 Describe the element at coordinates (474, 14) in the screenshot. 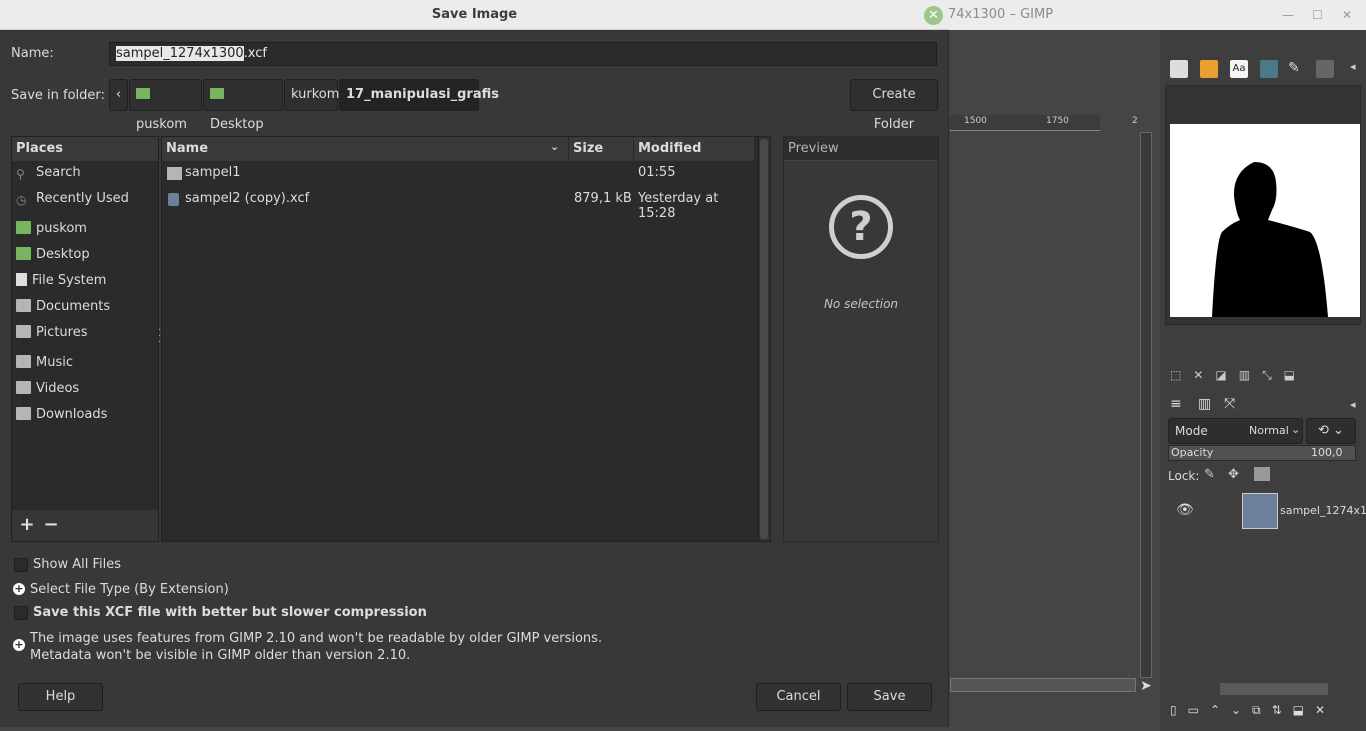

I see `dialog-title: Save Image` at that location.